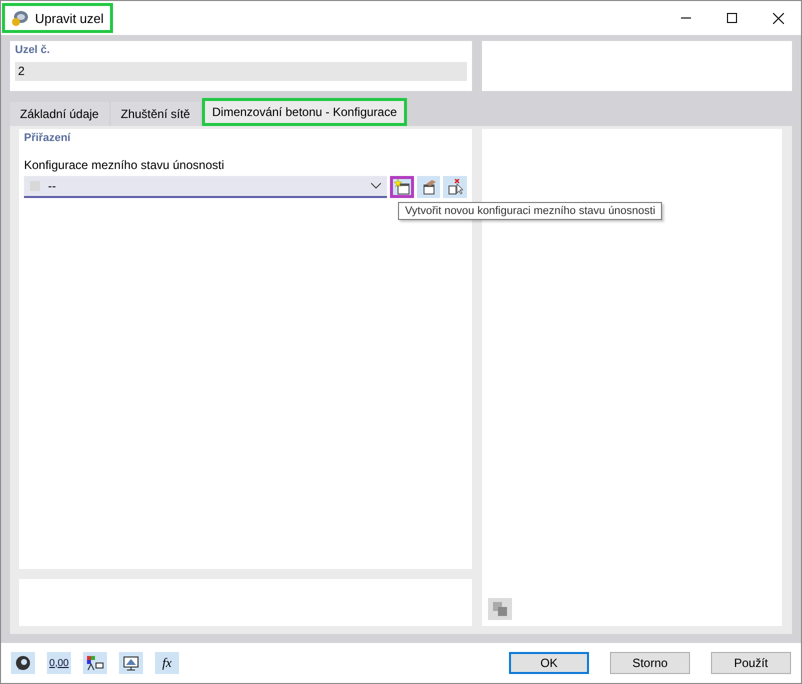 Image resolution: width=802 pixels, height=684 pixels. What do you see at coordinates (95, 663) in the screenshot?
I see `display-settings-button` at bounding box center [95, 663].